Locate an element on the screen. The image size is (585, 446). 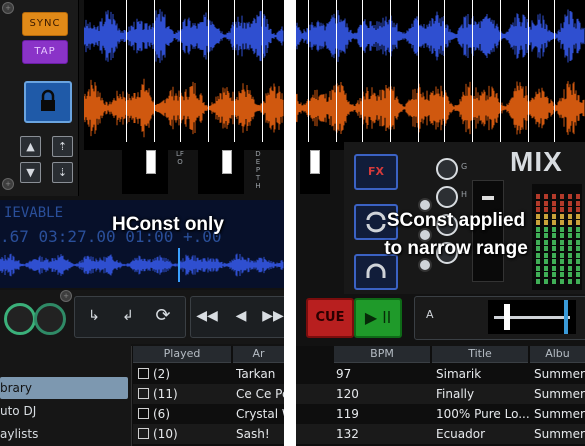
column-header-bpm: BPM is located at coordinates (382, 354).